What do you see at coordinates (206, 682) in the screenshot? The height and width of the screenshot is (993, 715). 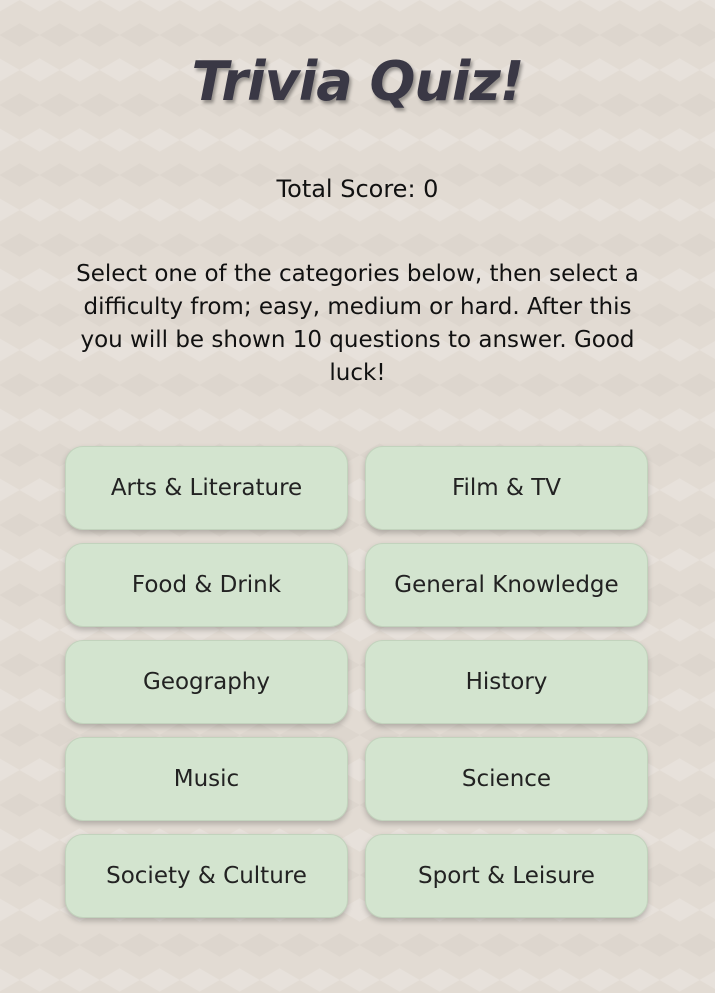 I see `category-button-geography: Geography` at bounding box center [206, 682].